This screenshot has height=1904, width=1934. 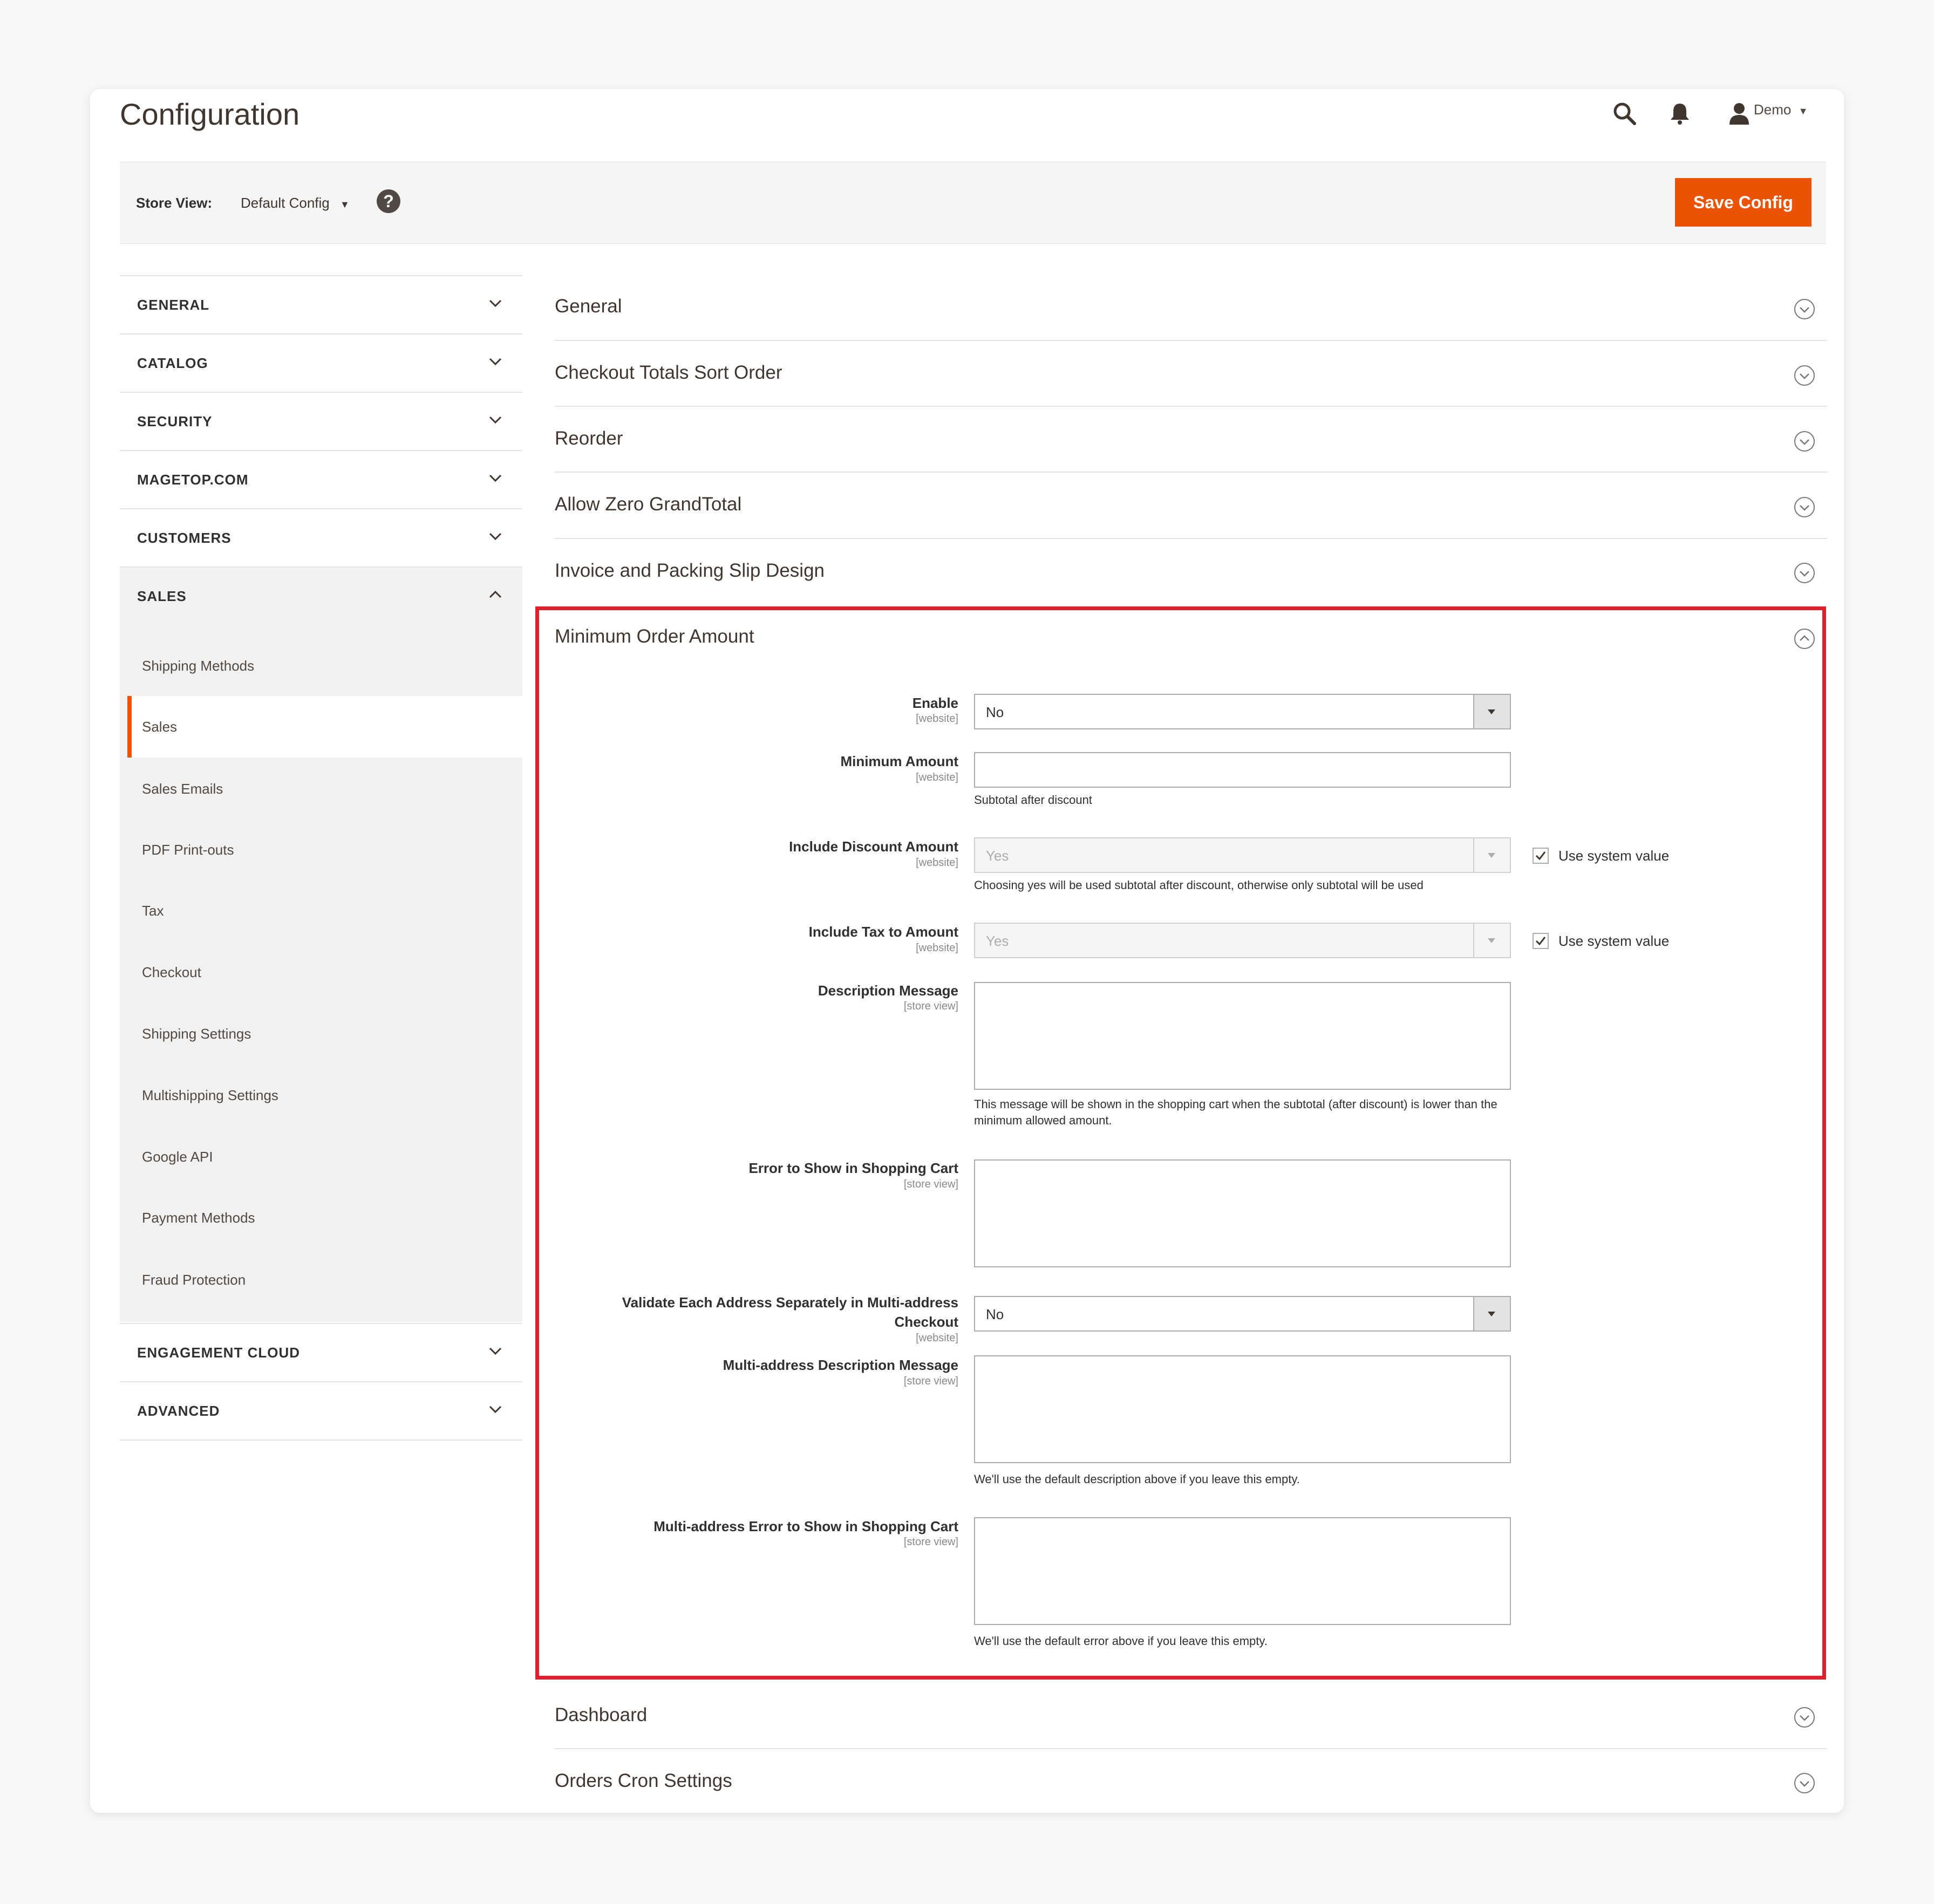 I want to click on description-message-scope: [store view], so click(x=930, y=1006).